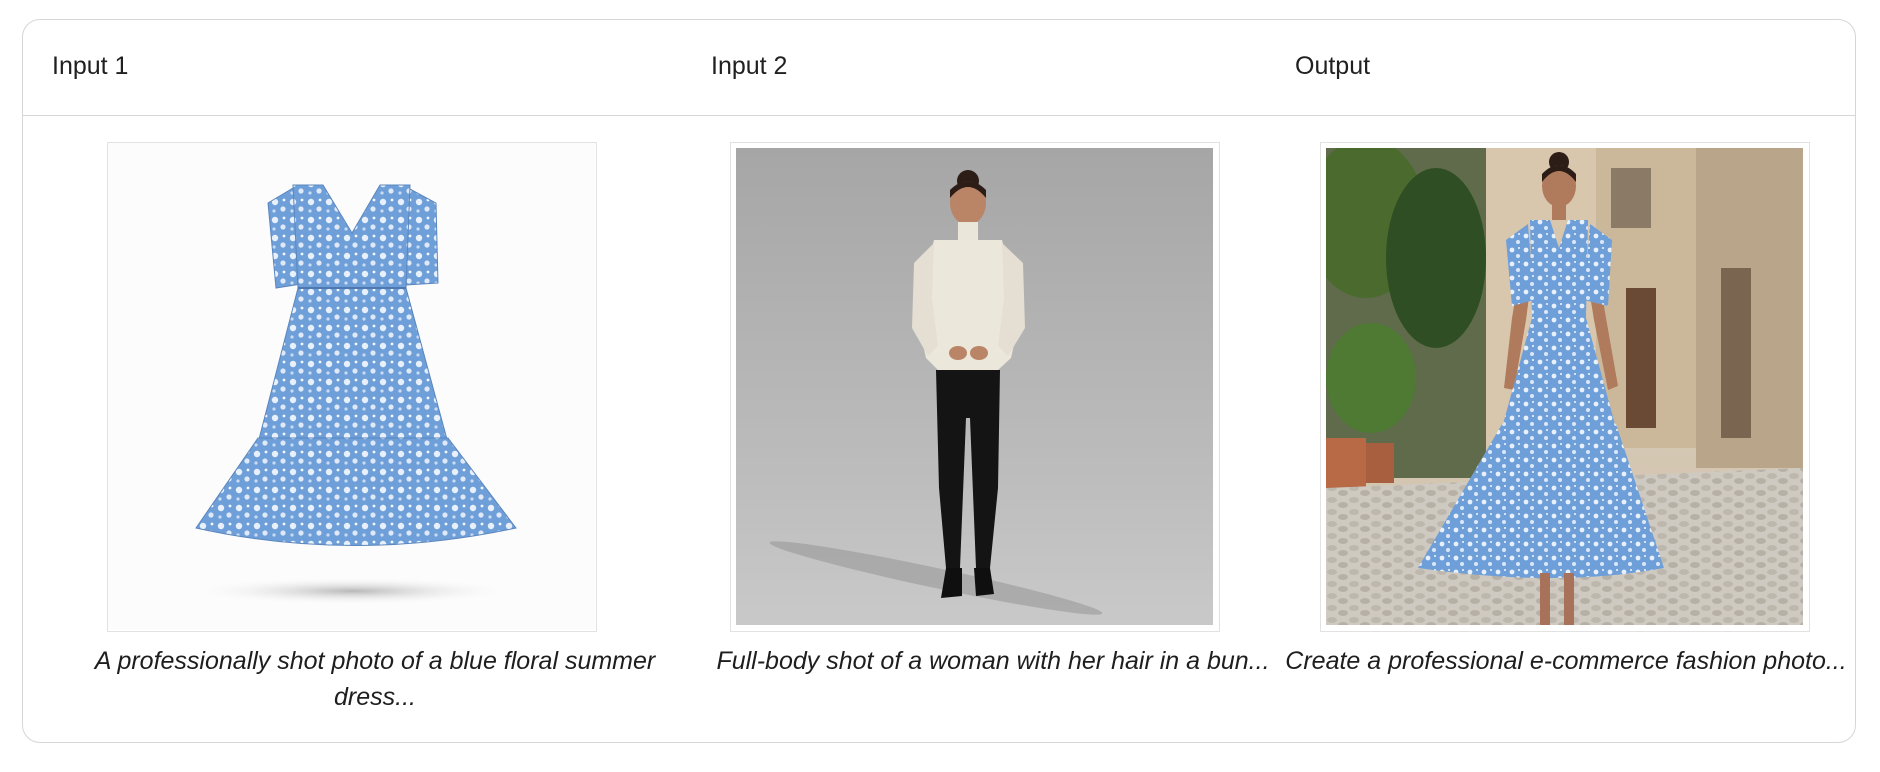 Image resolution: width=1880 pixels, height=772 pixels. I want to click on header-output: Output, so click(1333, 66).